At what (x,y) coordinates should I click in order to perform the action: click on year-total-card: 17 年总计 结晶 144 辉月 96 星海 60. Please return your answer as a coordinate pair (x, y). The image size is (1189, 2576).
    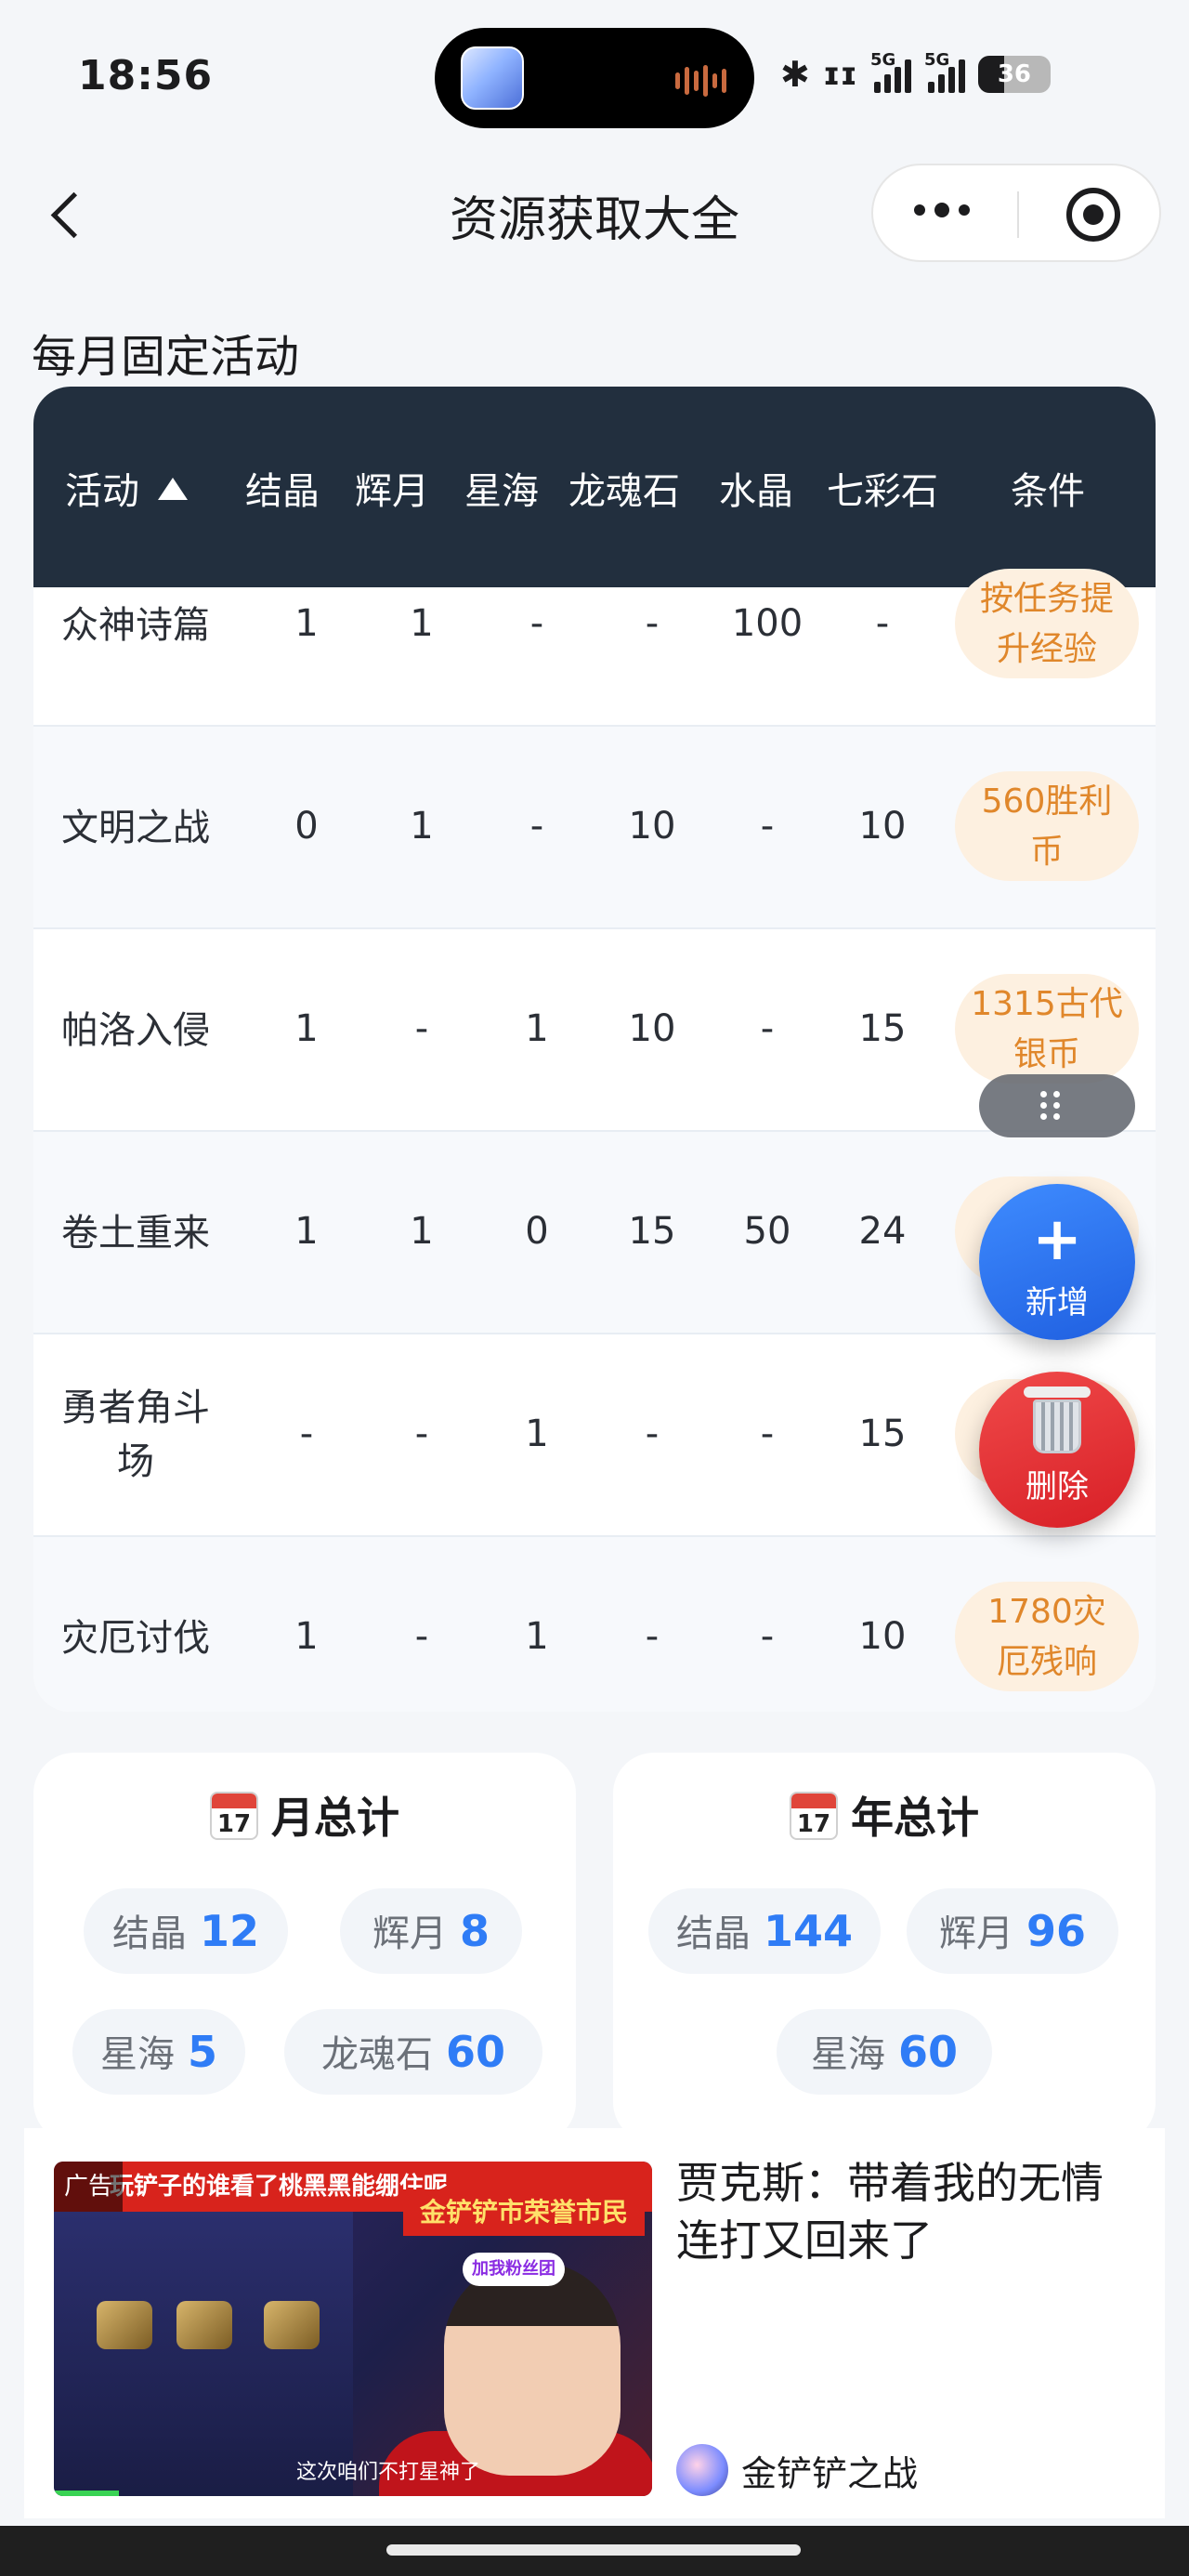
    Looking at the image, I should click on (885, 1948).